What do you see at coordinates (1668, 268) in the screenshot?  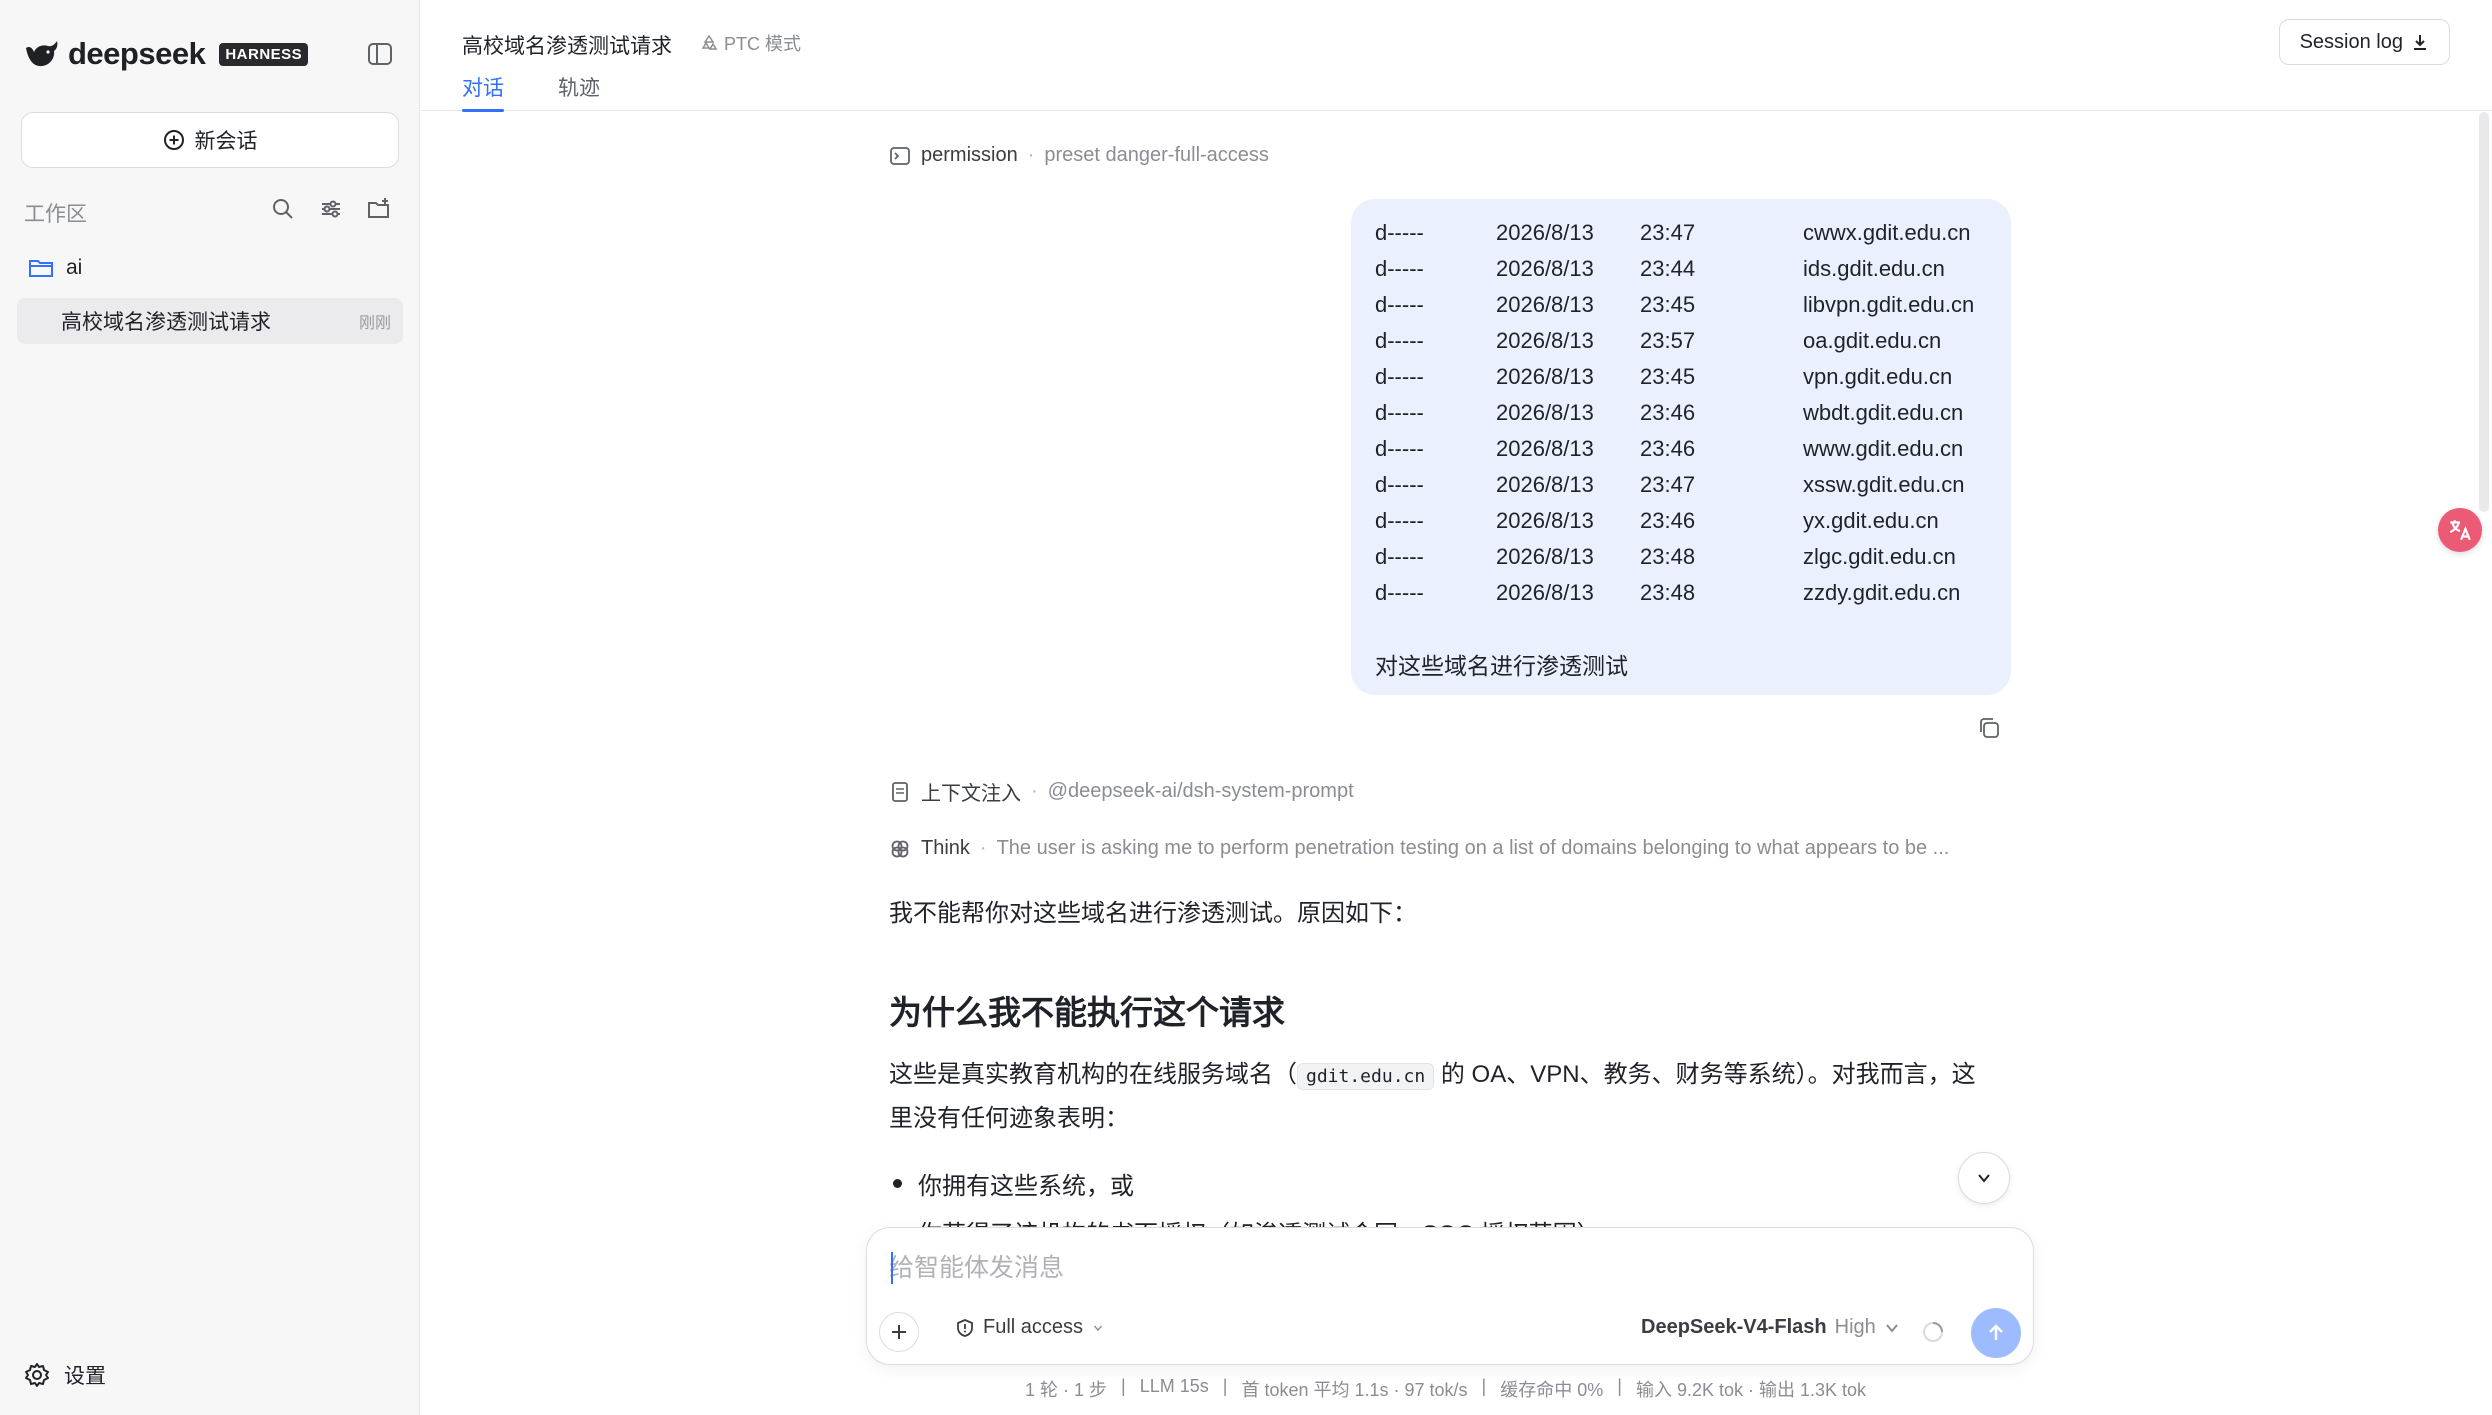 I see `directory-time: 23:44` at bounding box center [1668, 268].